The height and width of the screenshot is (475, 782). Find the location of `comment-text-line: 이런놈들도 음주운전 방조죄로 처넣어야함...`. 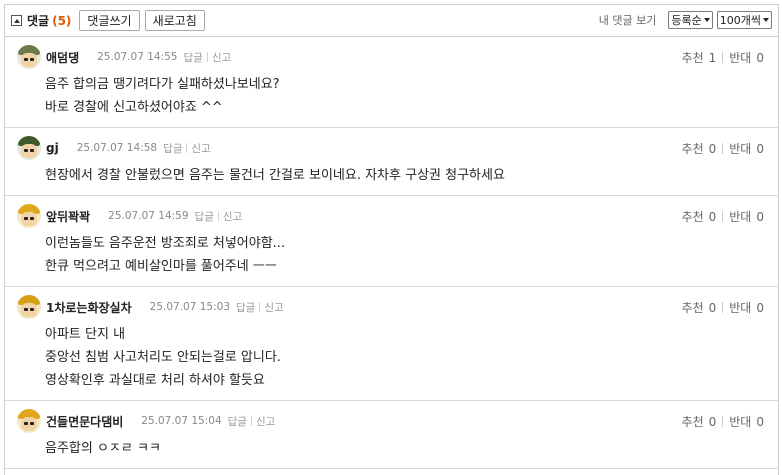

comment-text-line: 이런놈들도 음주운전 방조죄로 처넣어야함... is located at coordinates (165, 243).